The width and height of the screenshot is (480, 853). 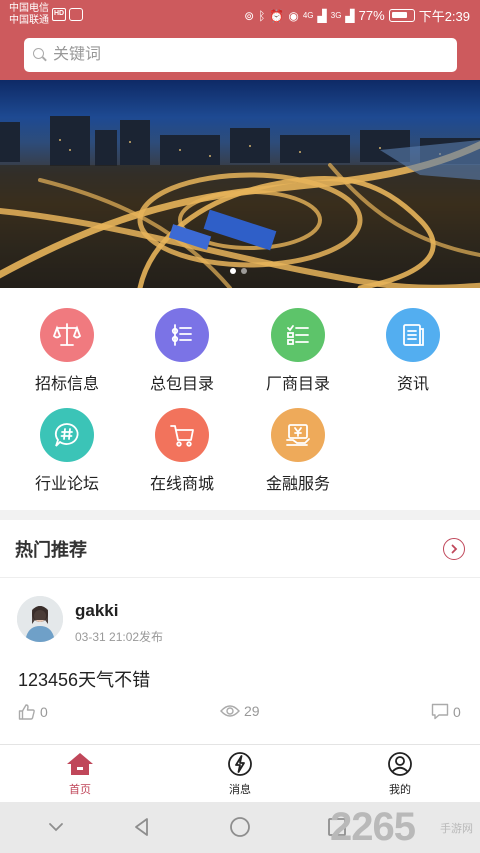 I want to click on search-bar, so click(x=240, y=55).